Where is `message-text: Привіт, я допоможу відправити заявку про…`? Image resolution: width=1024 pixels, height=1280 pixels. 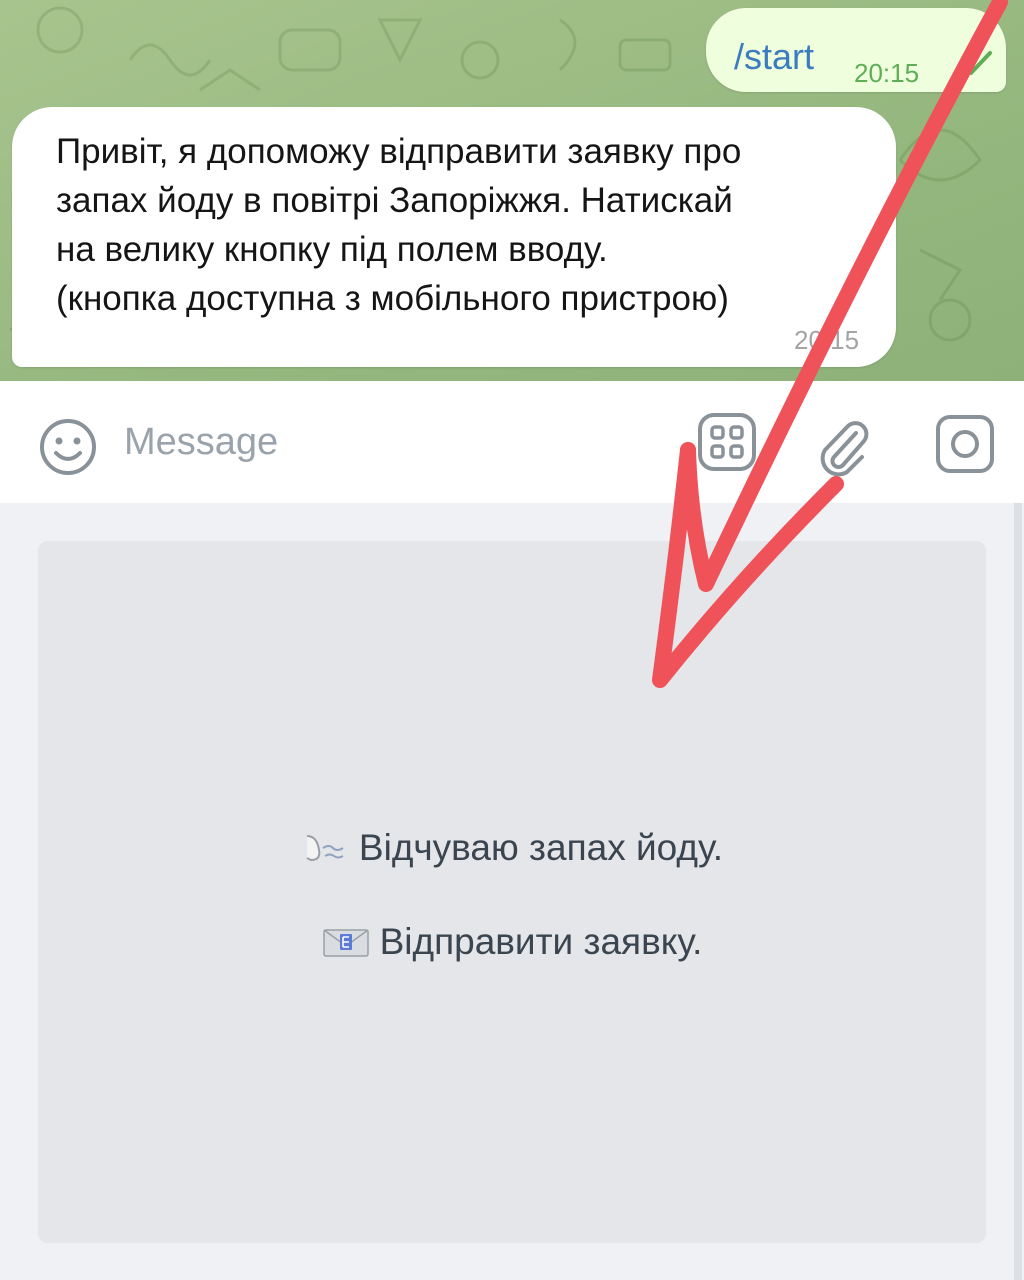
message-text: Привіт, я допоможу відправити заявку про… is located at coordinates (399, 225).